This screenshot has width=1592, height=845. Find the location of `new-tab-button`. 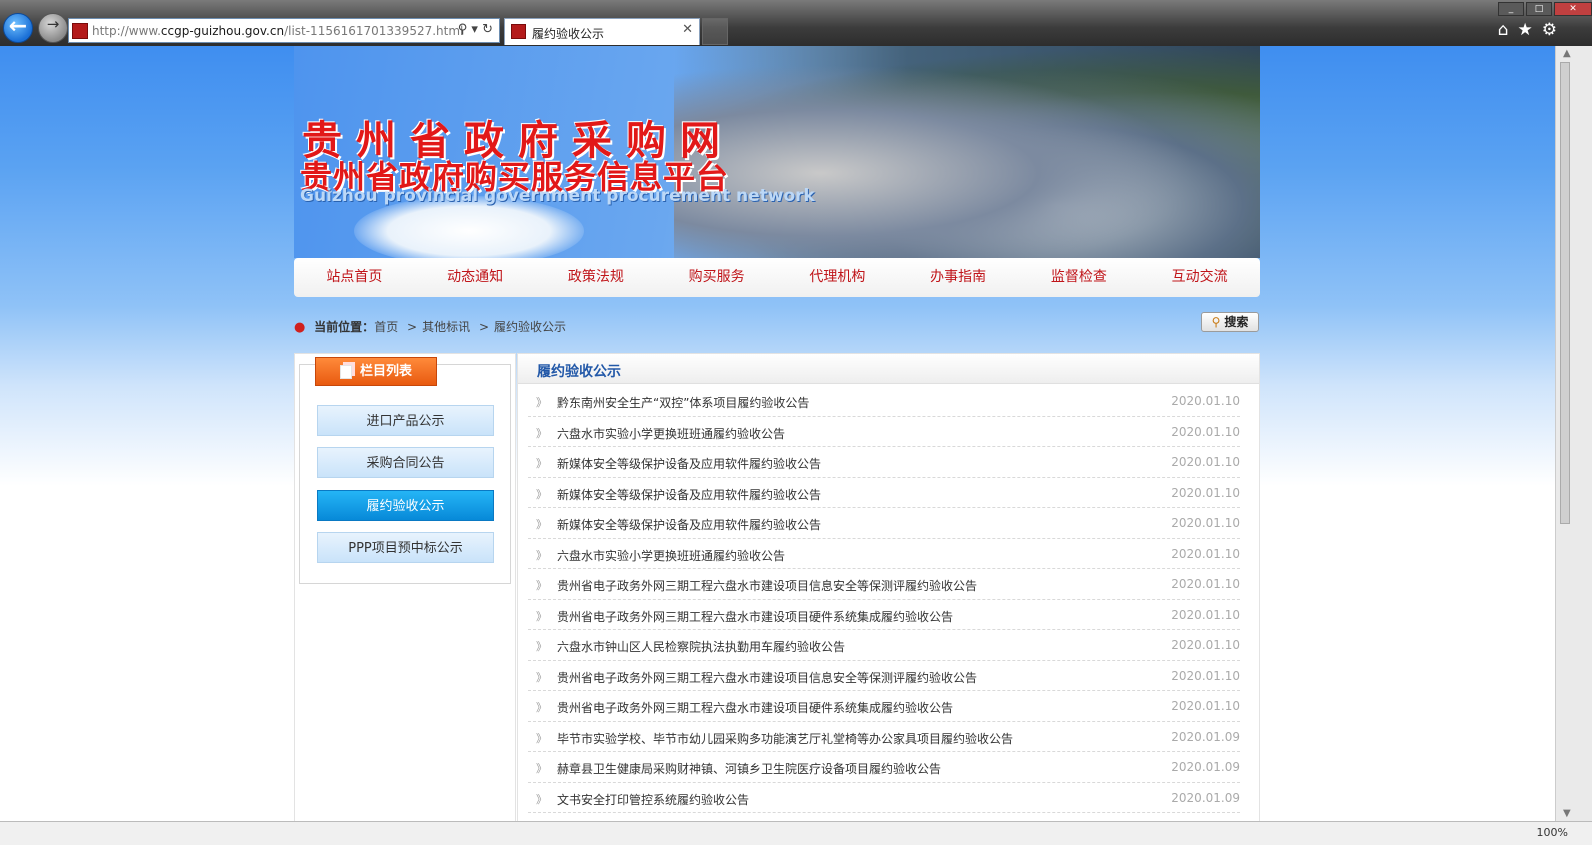

new-tab-button is located at coordinates (715, 31).